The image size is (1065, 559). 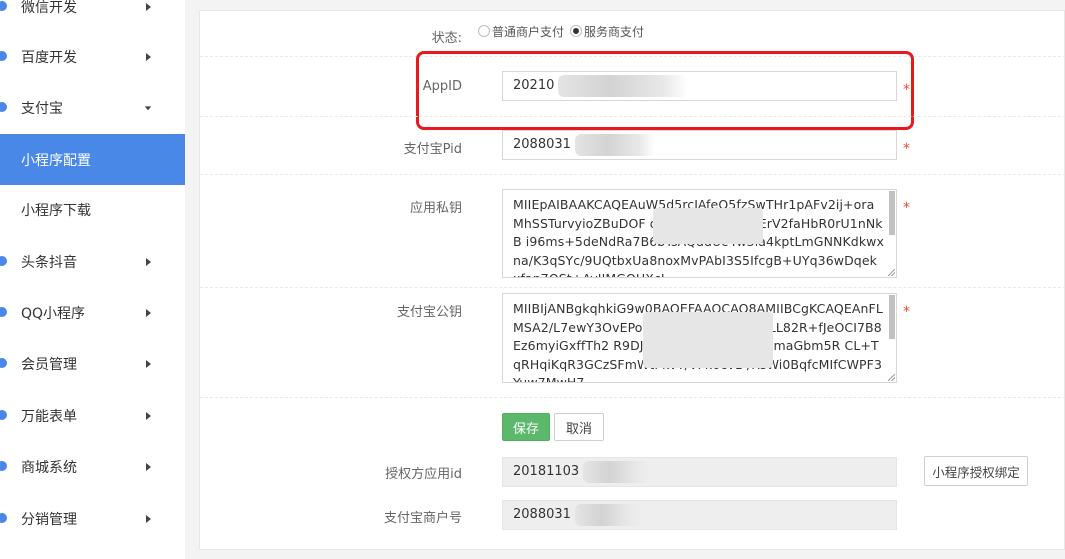 I want to click on radio-normal-merchant, so click(x=484, y=31).